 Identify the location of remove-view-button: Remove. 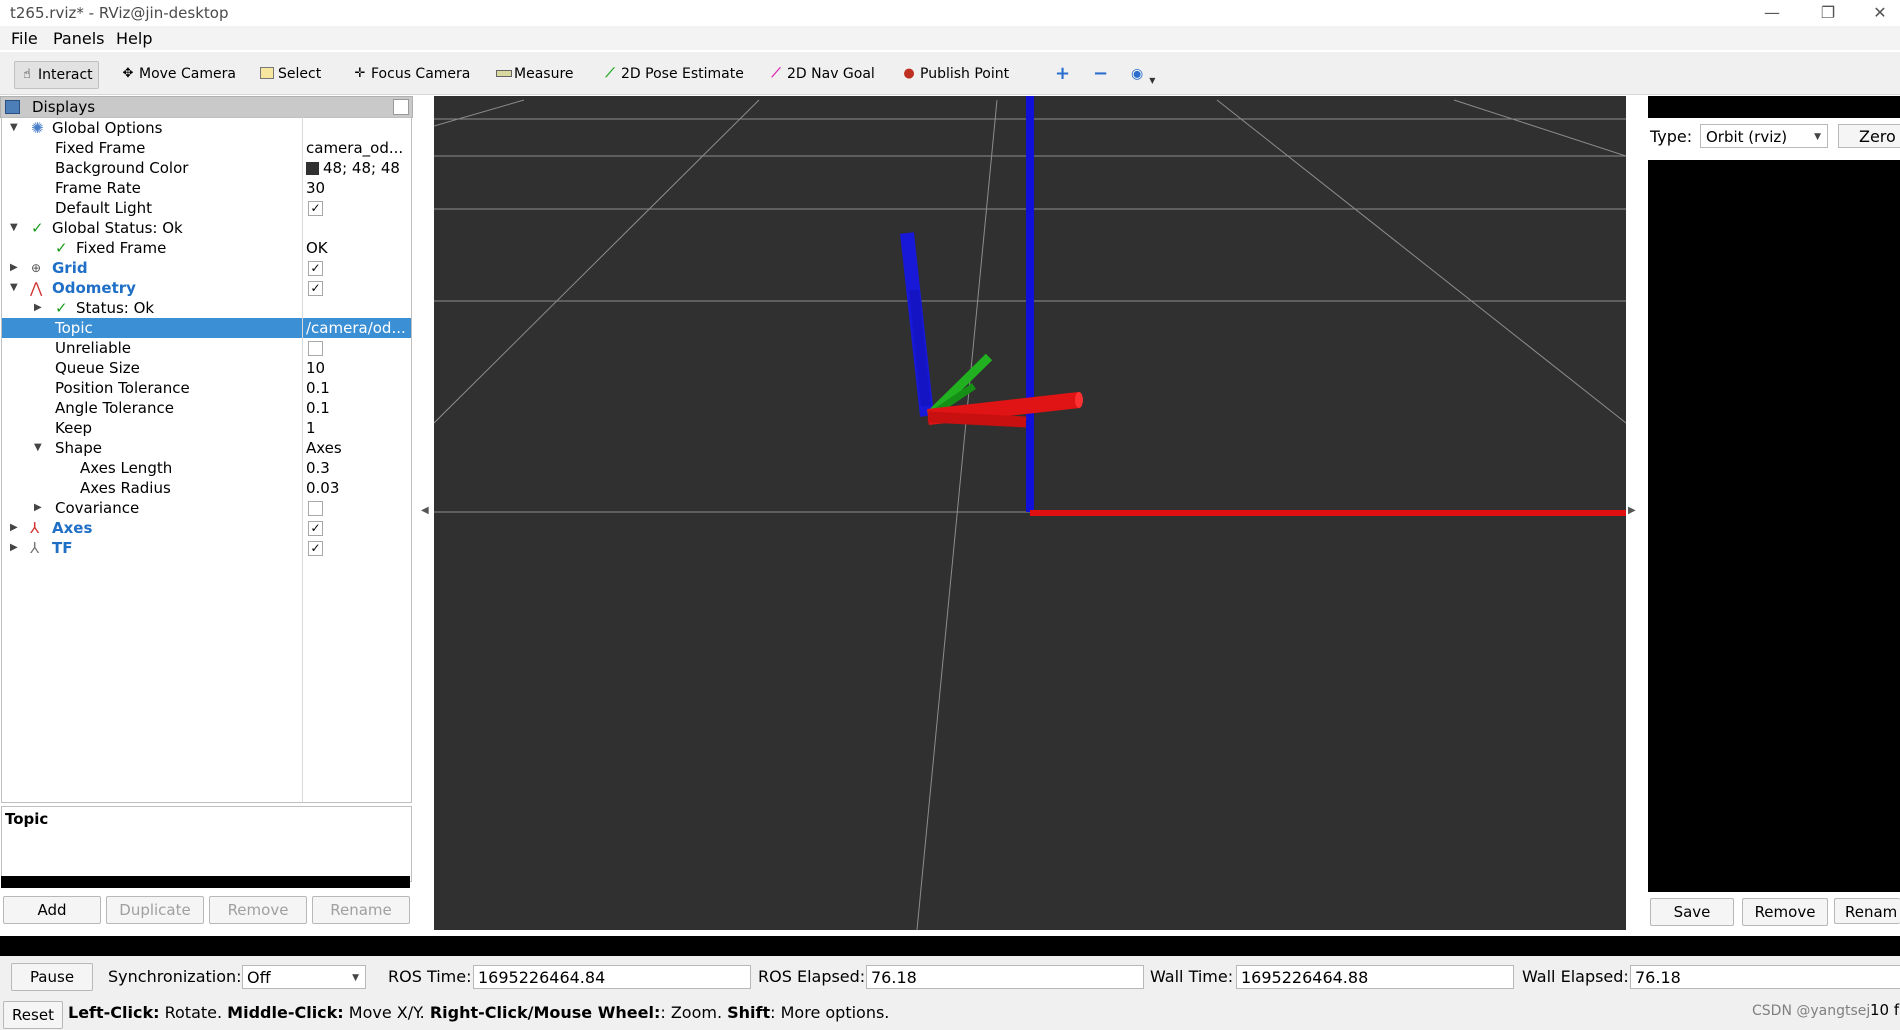
(1785, 912).